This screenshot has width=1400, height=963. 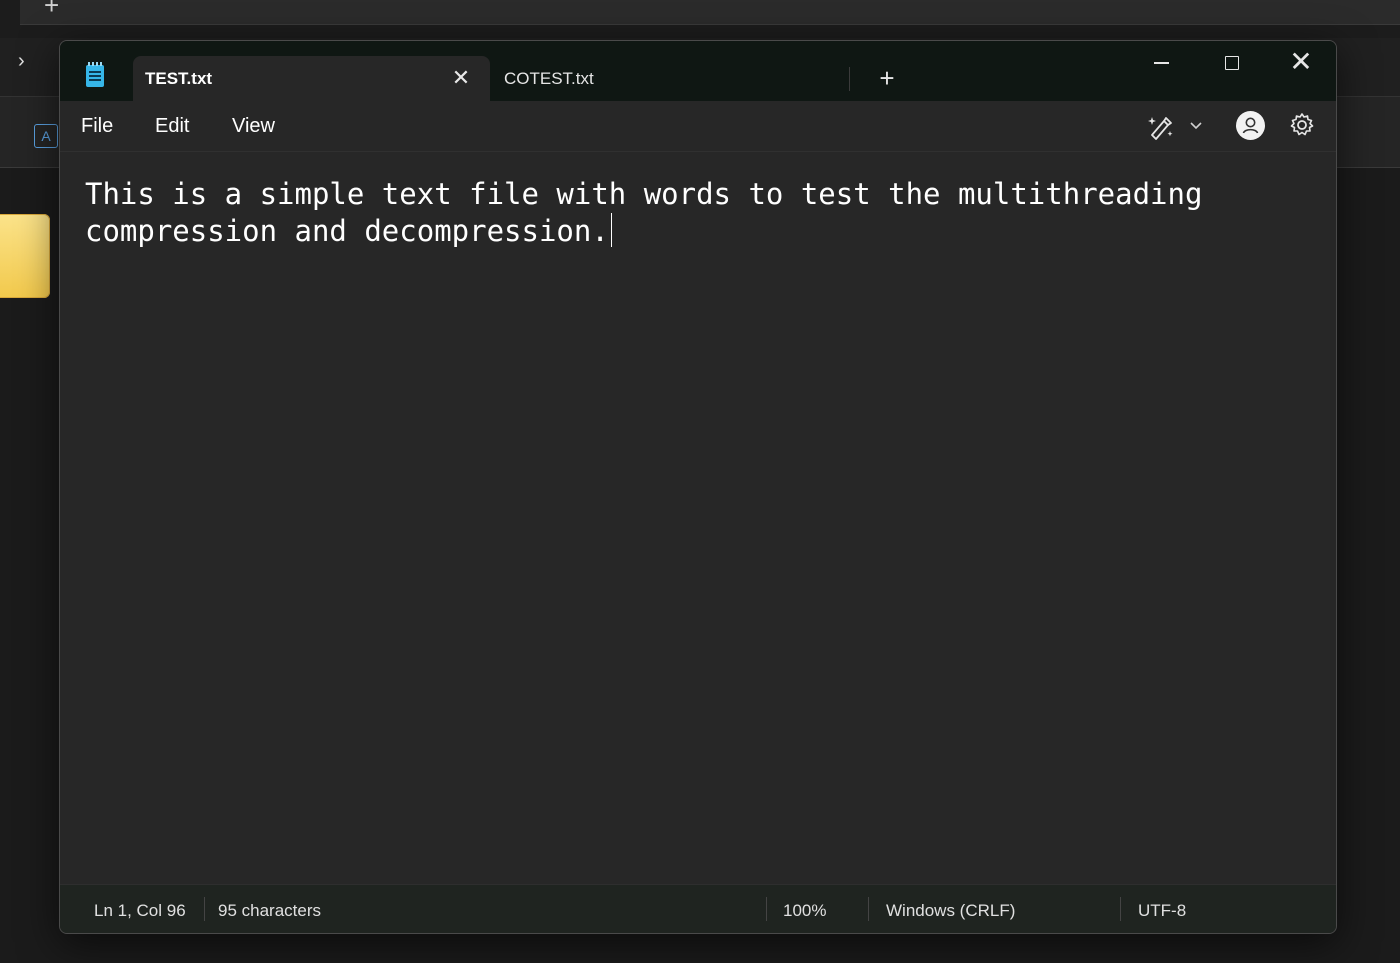 What do you see at coordinates (1161, 63) in the screenshot?
I see `minimize-button` at bounding box center [1161, 63].